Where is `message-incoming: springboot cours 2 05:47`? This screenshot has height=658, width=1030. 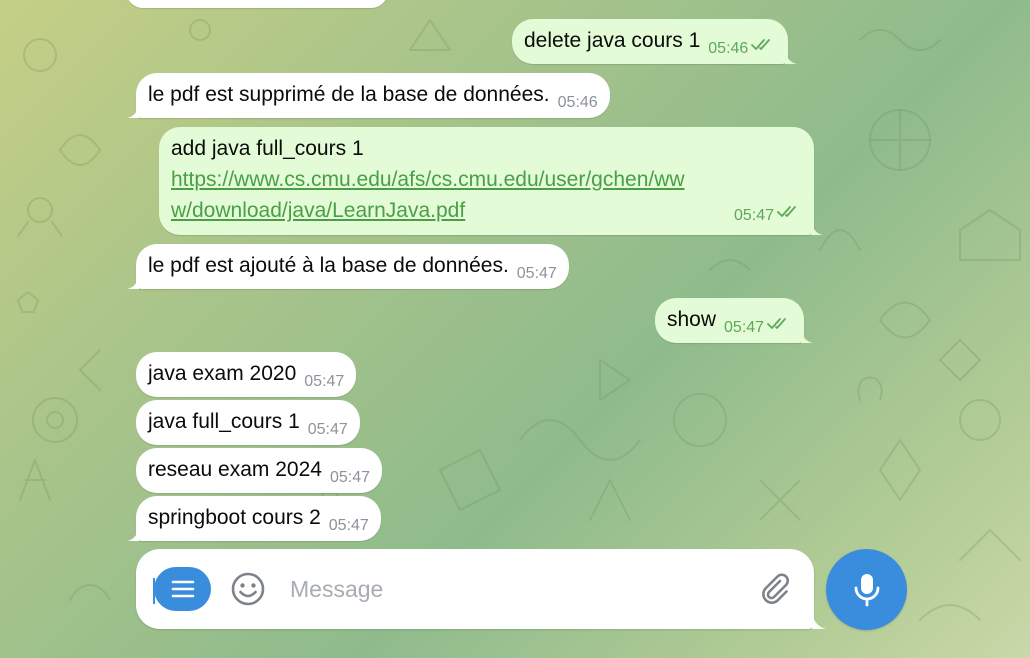 message-incoming: springboot cours 2 05:47 is located at coordinates (254, 518).